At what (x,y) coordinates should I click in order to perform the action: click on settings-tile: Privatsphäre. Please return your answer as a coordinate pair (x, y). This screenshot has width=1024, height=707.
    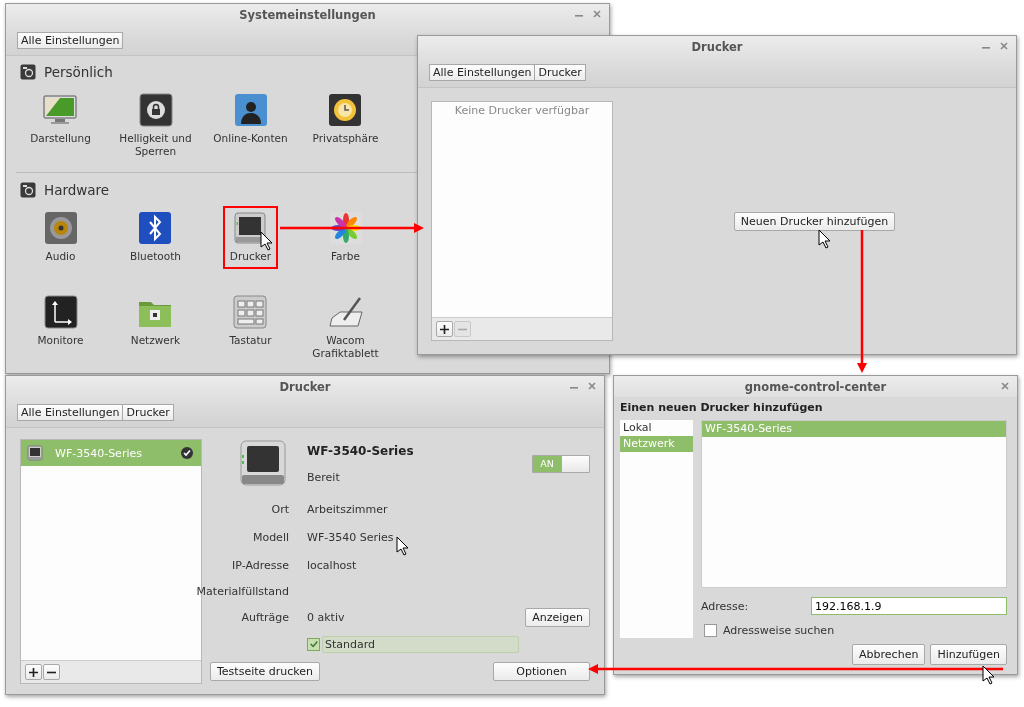
    Looking at the image, I should click on (345, 119).